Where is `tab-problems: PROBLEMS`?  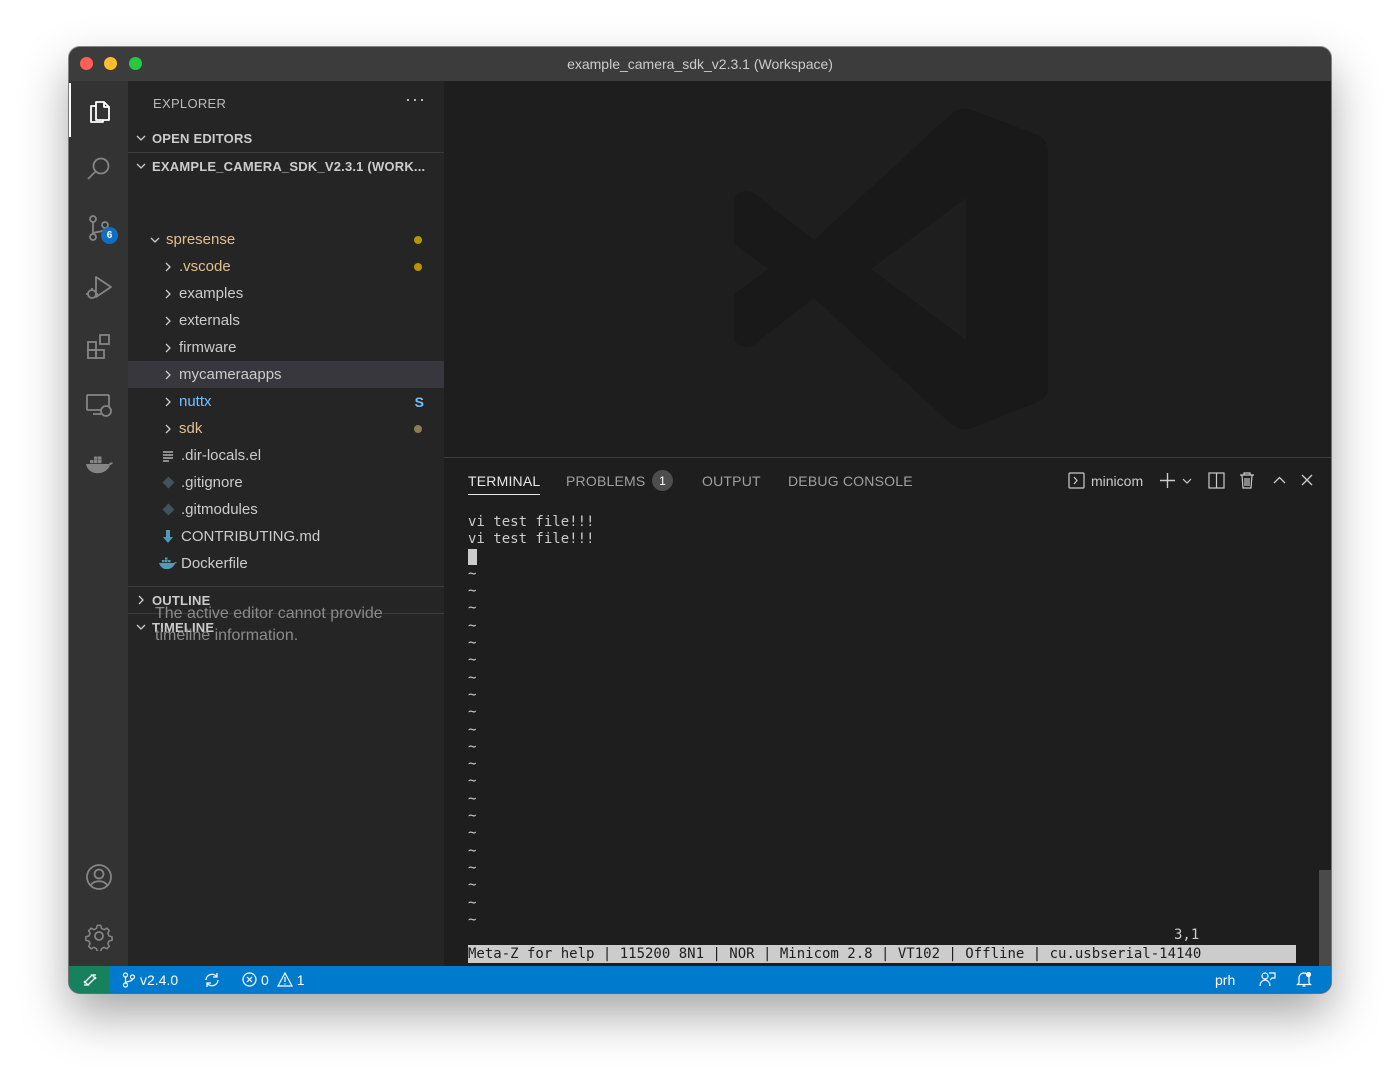
tab-problems: PROBLEMS is located at coordinates (605, 481).